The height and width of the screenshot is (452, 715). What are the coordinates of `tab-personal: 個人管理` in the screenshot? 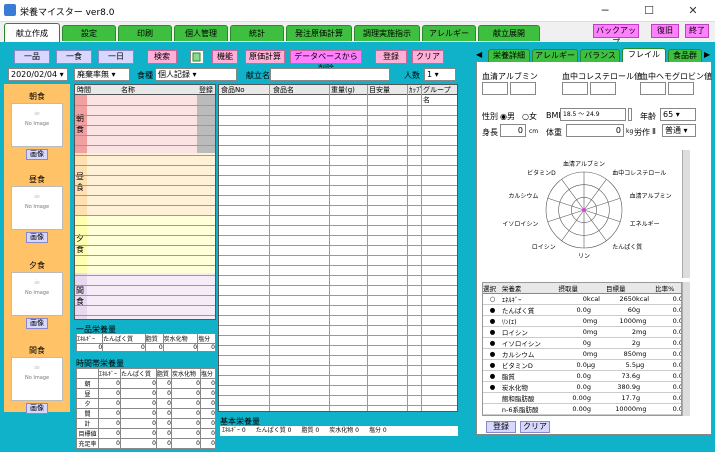 It's located at (201, 33).